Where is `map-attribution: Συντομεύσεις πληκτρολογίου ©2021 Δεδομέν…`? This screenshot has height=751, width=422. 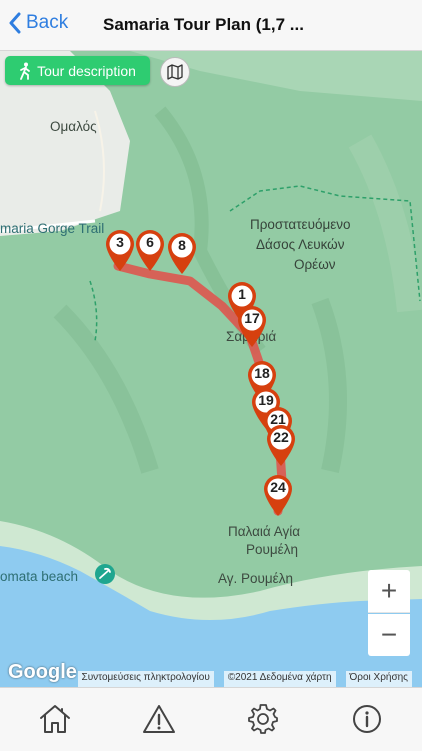
map-attribution: Συντομεύσεις πληκτρολογίου ©2021 Δεδομέν… is located at coordinates (236, 679).